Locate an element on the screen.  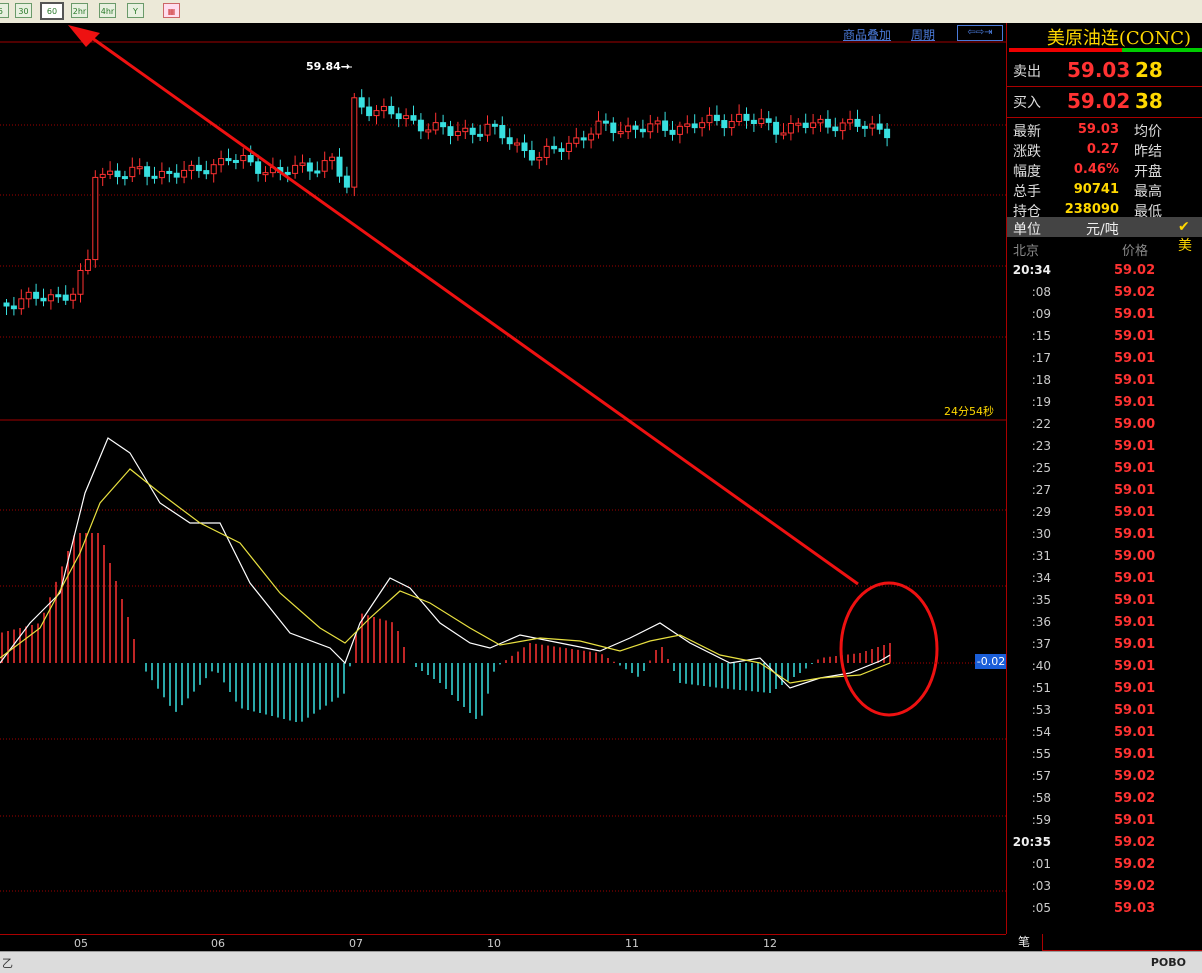
panel-tabbar: 笔 is located at coordinates (1104, 942).